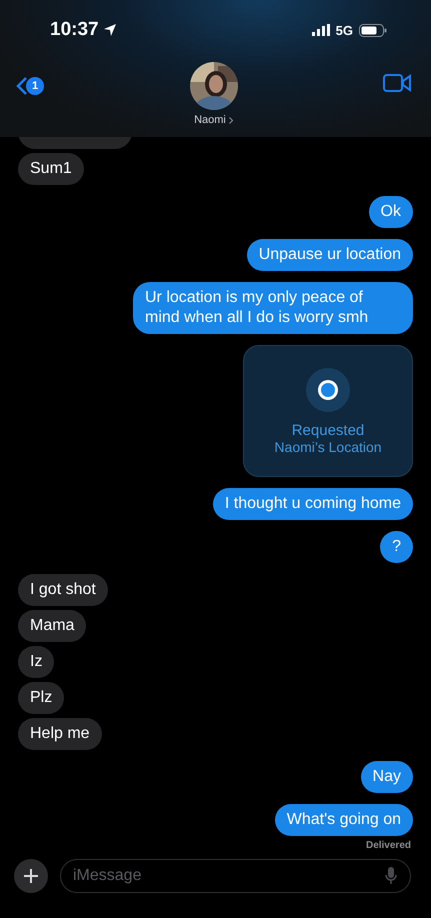  I want to click on chevron-left-icon, so click(22, 86).